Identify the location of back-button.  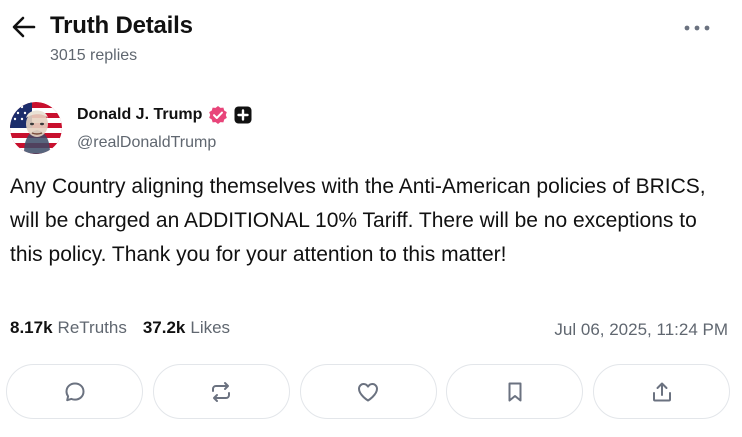
(24, 27).